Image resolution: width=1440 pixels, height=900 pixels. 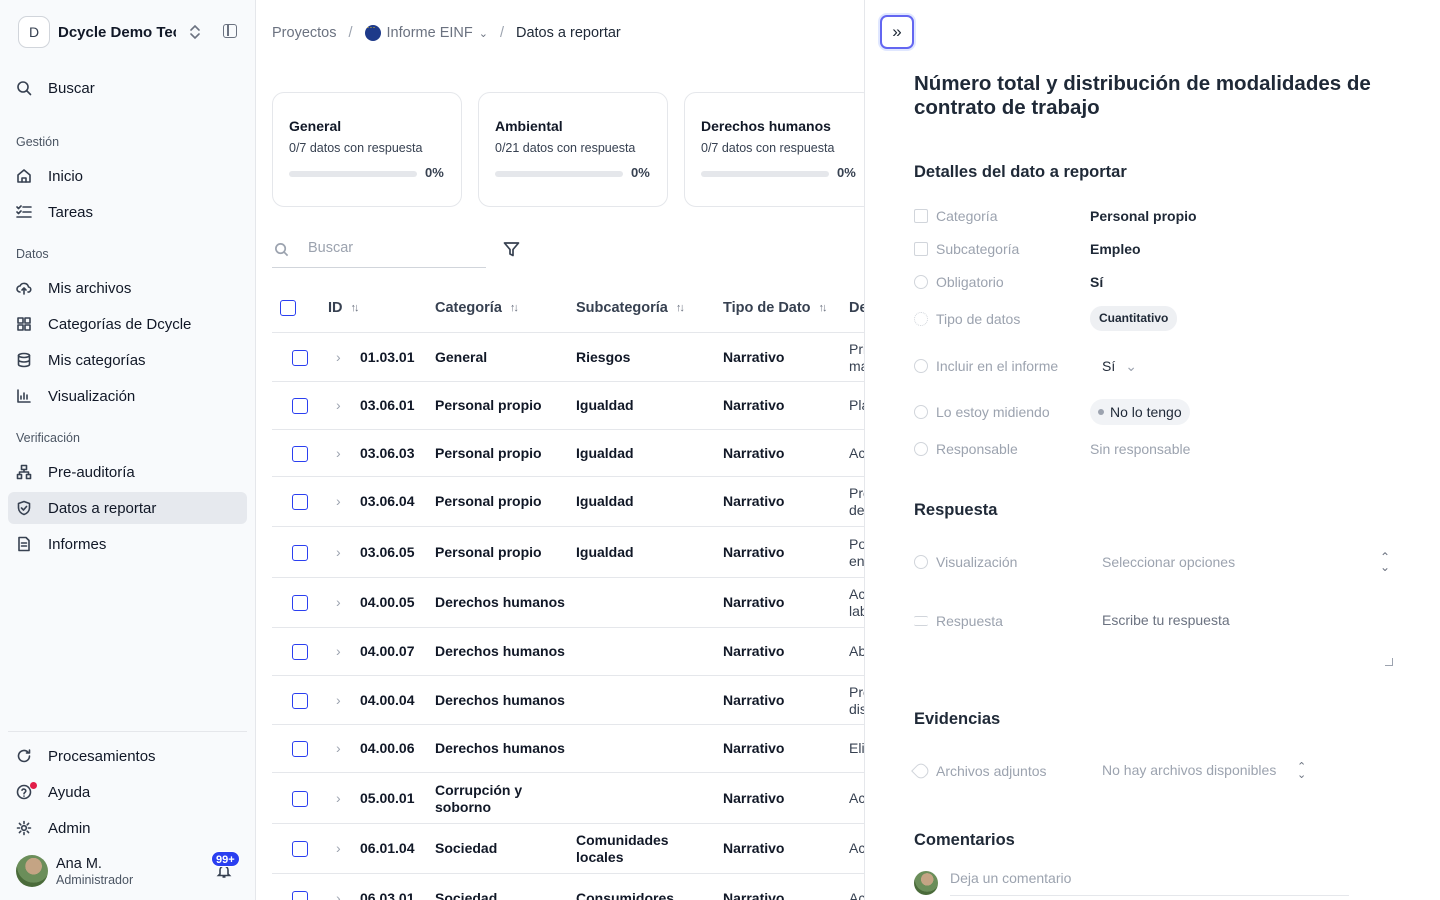 What do you see at coordinates (568, 798) in the screenshot?
I see `table-row: › 05.00.01 Corrupción y soborno Narrativo Ac` at bounding box center [568, 798].